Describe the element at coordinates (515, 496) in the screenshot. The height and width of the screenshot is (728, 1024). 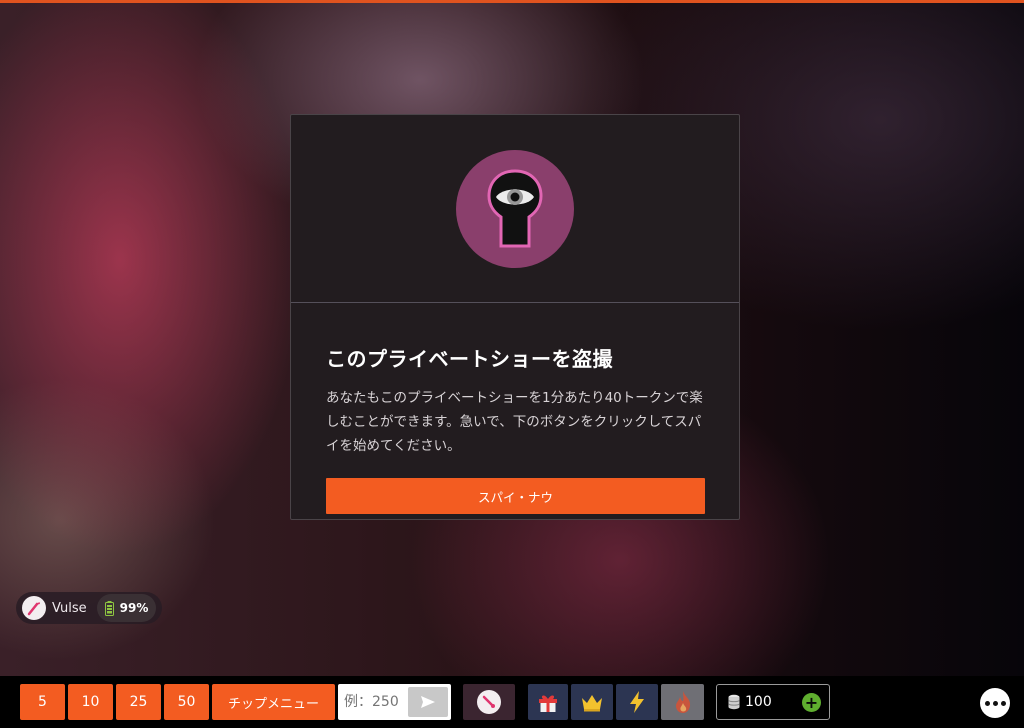
I see `spy-now-button: スパイ・ナウ` at that location.